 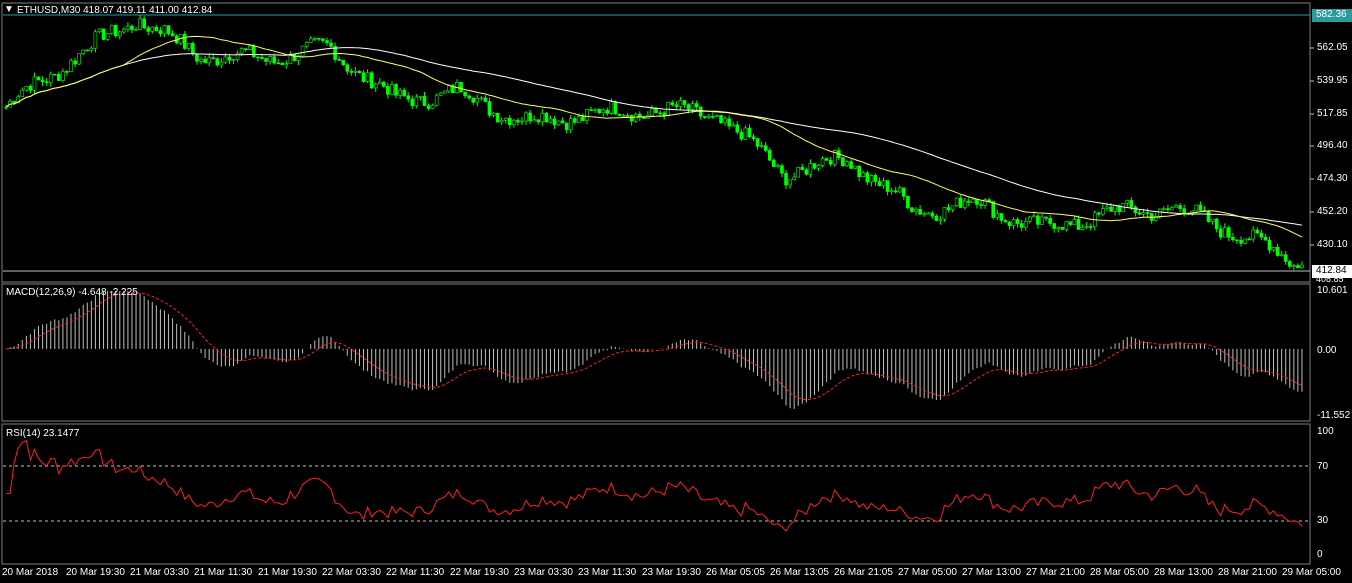 What do you see at coordinates (1334, 415) in the screenshot?
I see `macd-tick: -11.552` at bounding box center [1334, 415].